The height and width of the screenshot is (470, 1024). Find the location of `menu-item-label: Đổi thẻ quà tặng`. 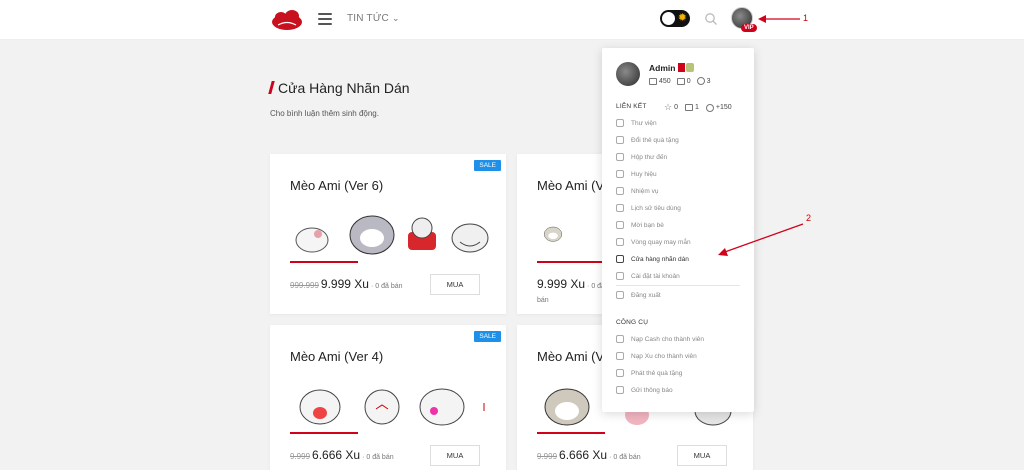

menu-item-label: Đổi thẻ quà tặng is located at coordinates (655, 140).